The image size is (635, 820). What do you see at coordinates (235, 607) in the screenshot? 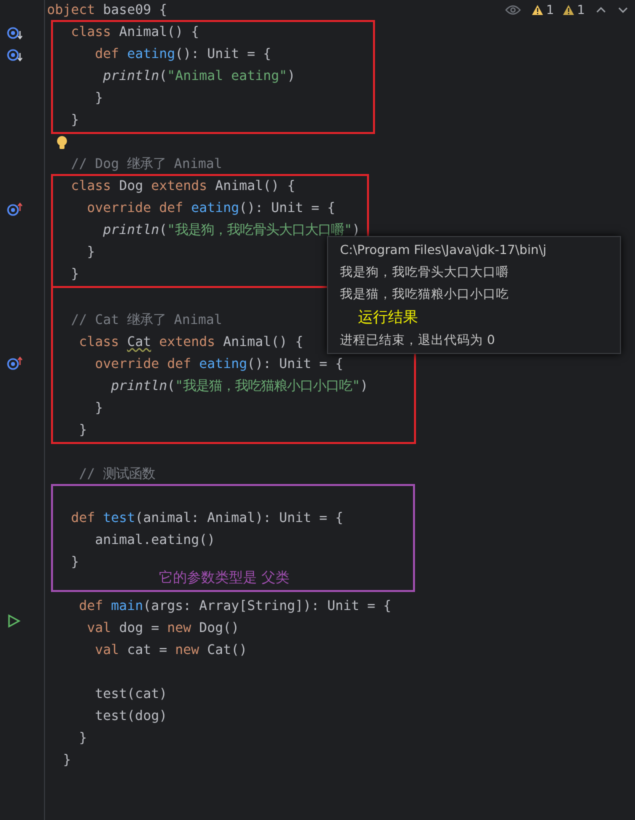
I see `code-line: def main(args: Array[String]): Unit = {` at bounding box center [235, 607].